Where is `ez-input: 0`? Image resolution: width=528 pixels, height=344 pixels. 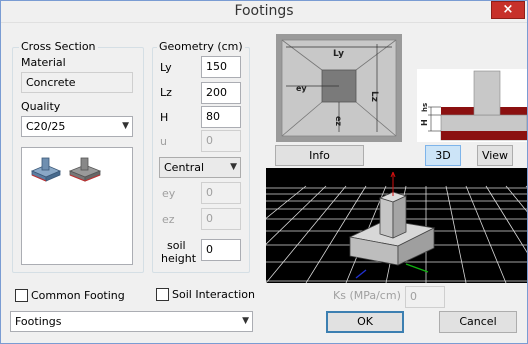
ez-input: 0 is located at coordinates (221, 219).